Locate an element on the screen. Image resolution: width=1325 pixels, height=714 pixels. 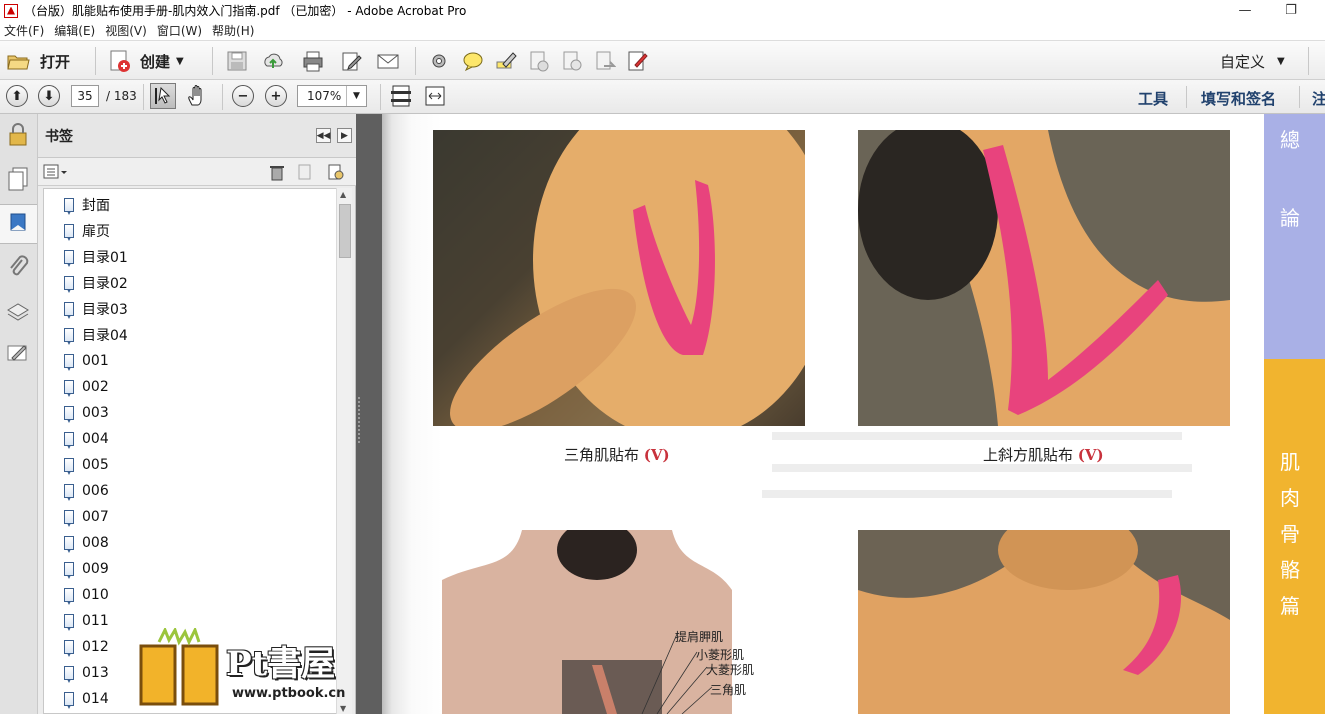
signatures-icon is located at coordinates (18, 355).